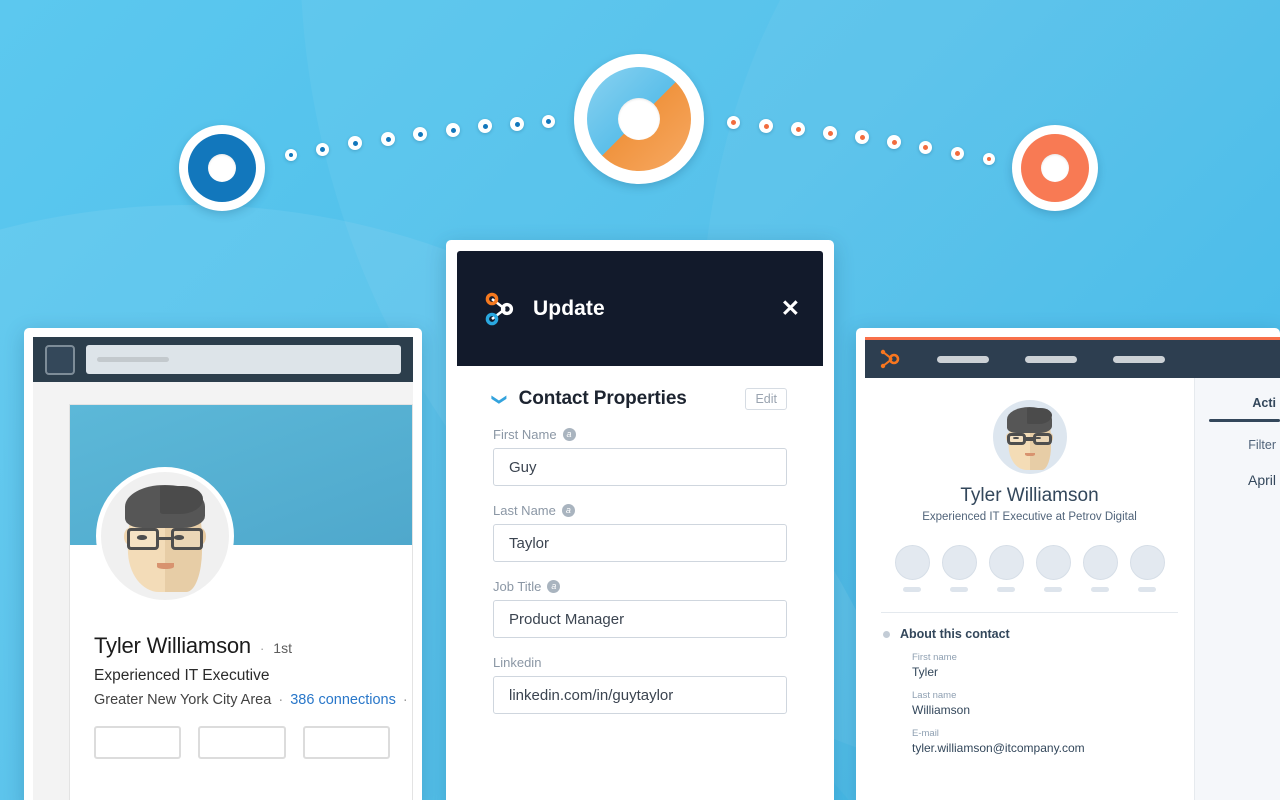 This screenshot has width=1280, height=800. Describe the element at coordinates (222, 168) in the screenshot. I see `left-circle-icon` at that location.